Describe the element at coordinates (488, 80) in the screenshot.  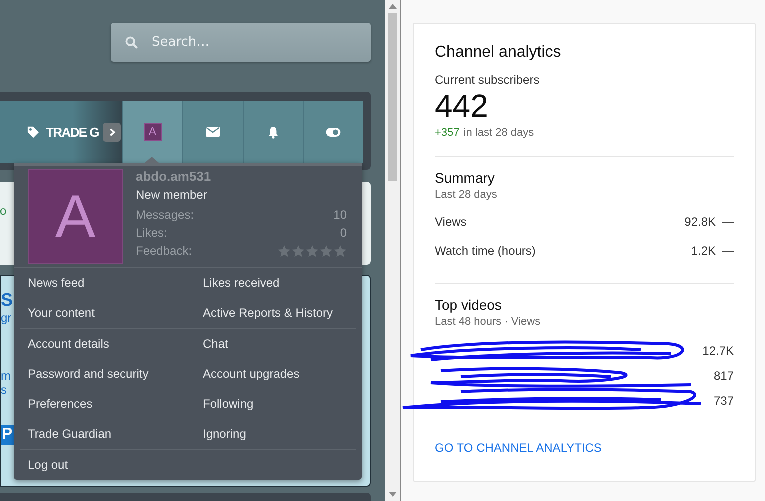
I see `subscribers-label: Current subscribers` at that location.